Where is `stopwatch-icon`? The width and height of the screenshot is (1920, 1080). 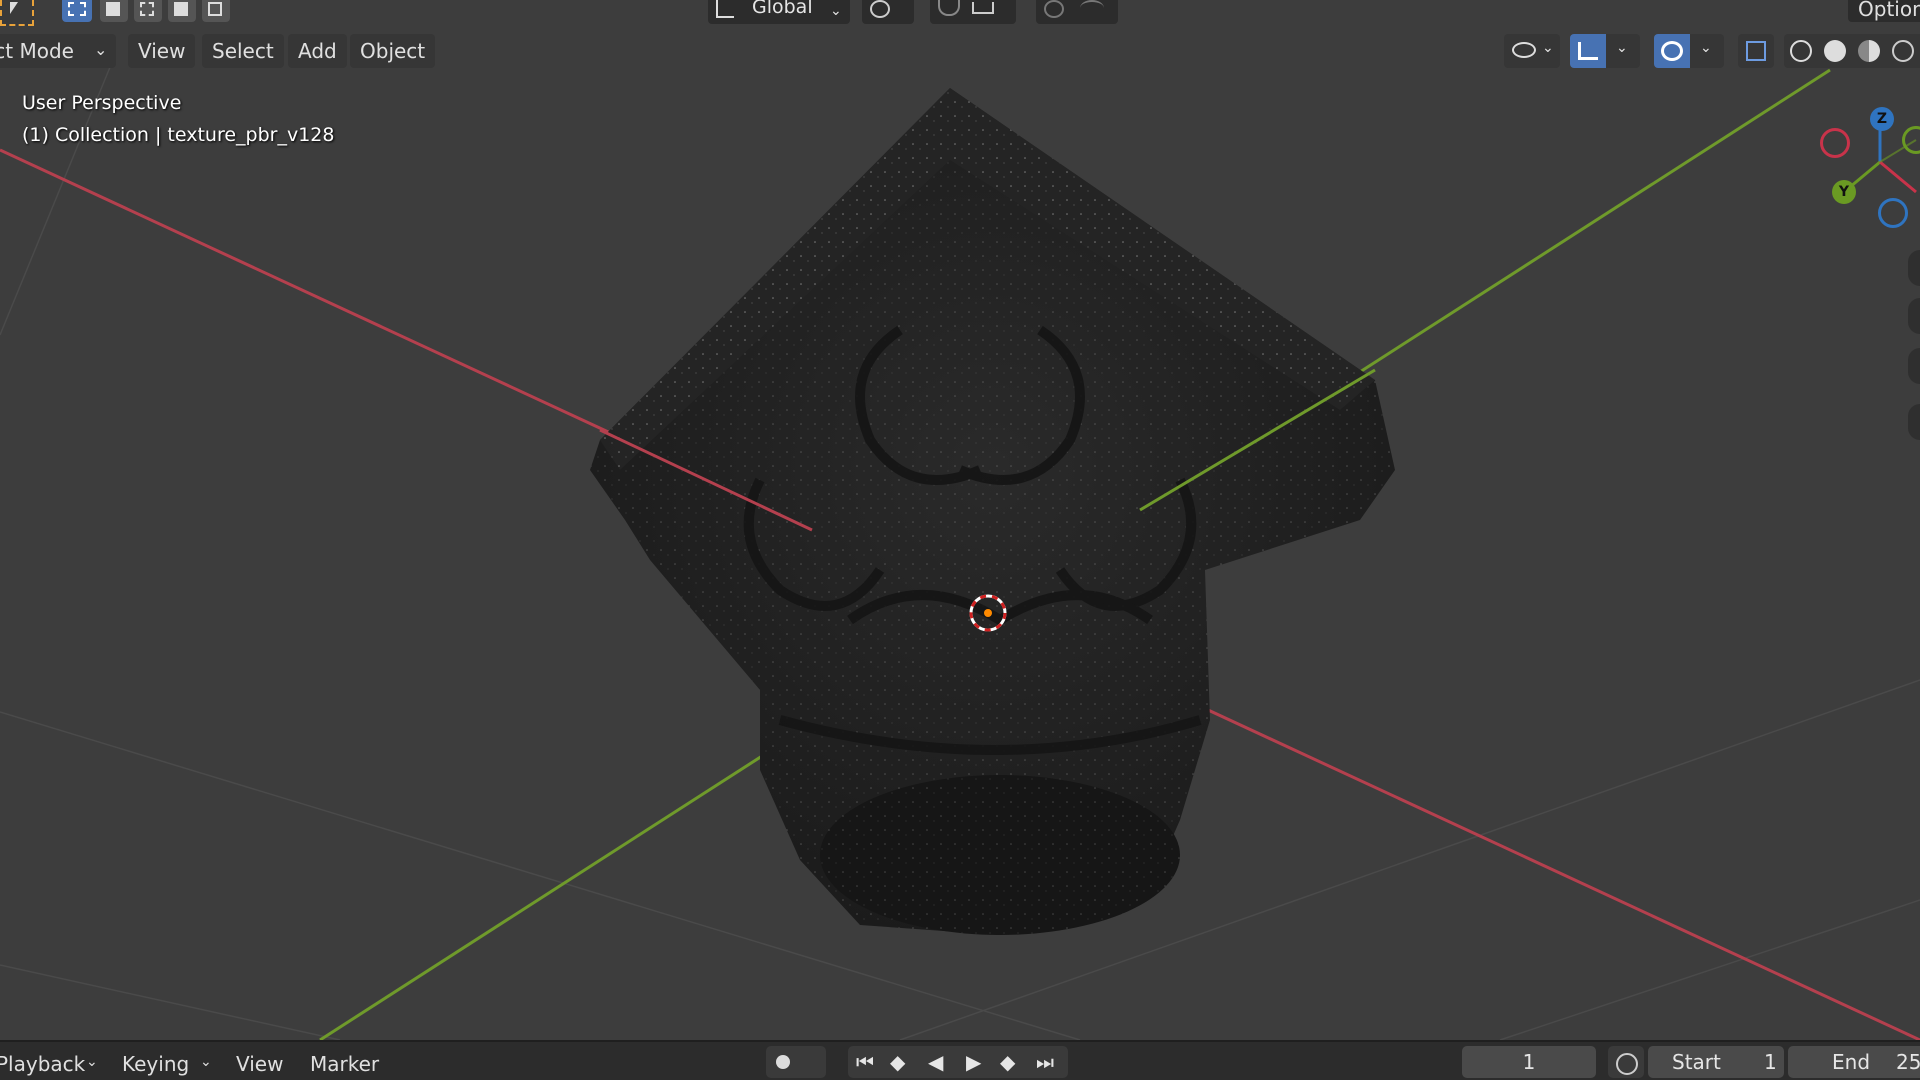 stopwatch-icon is located at coordinates (1627, 1064).